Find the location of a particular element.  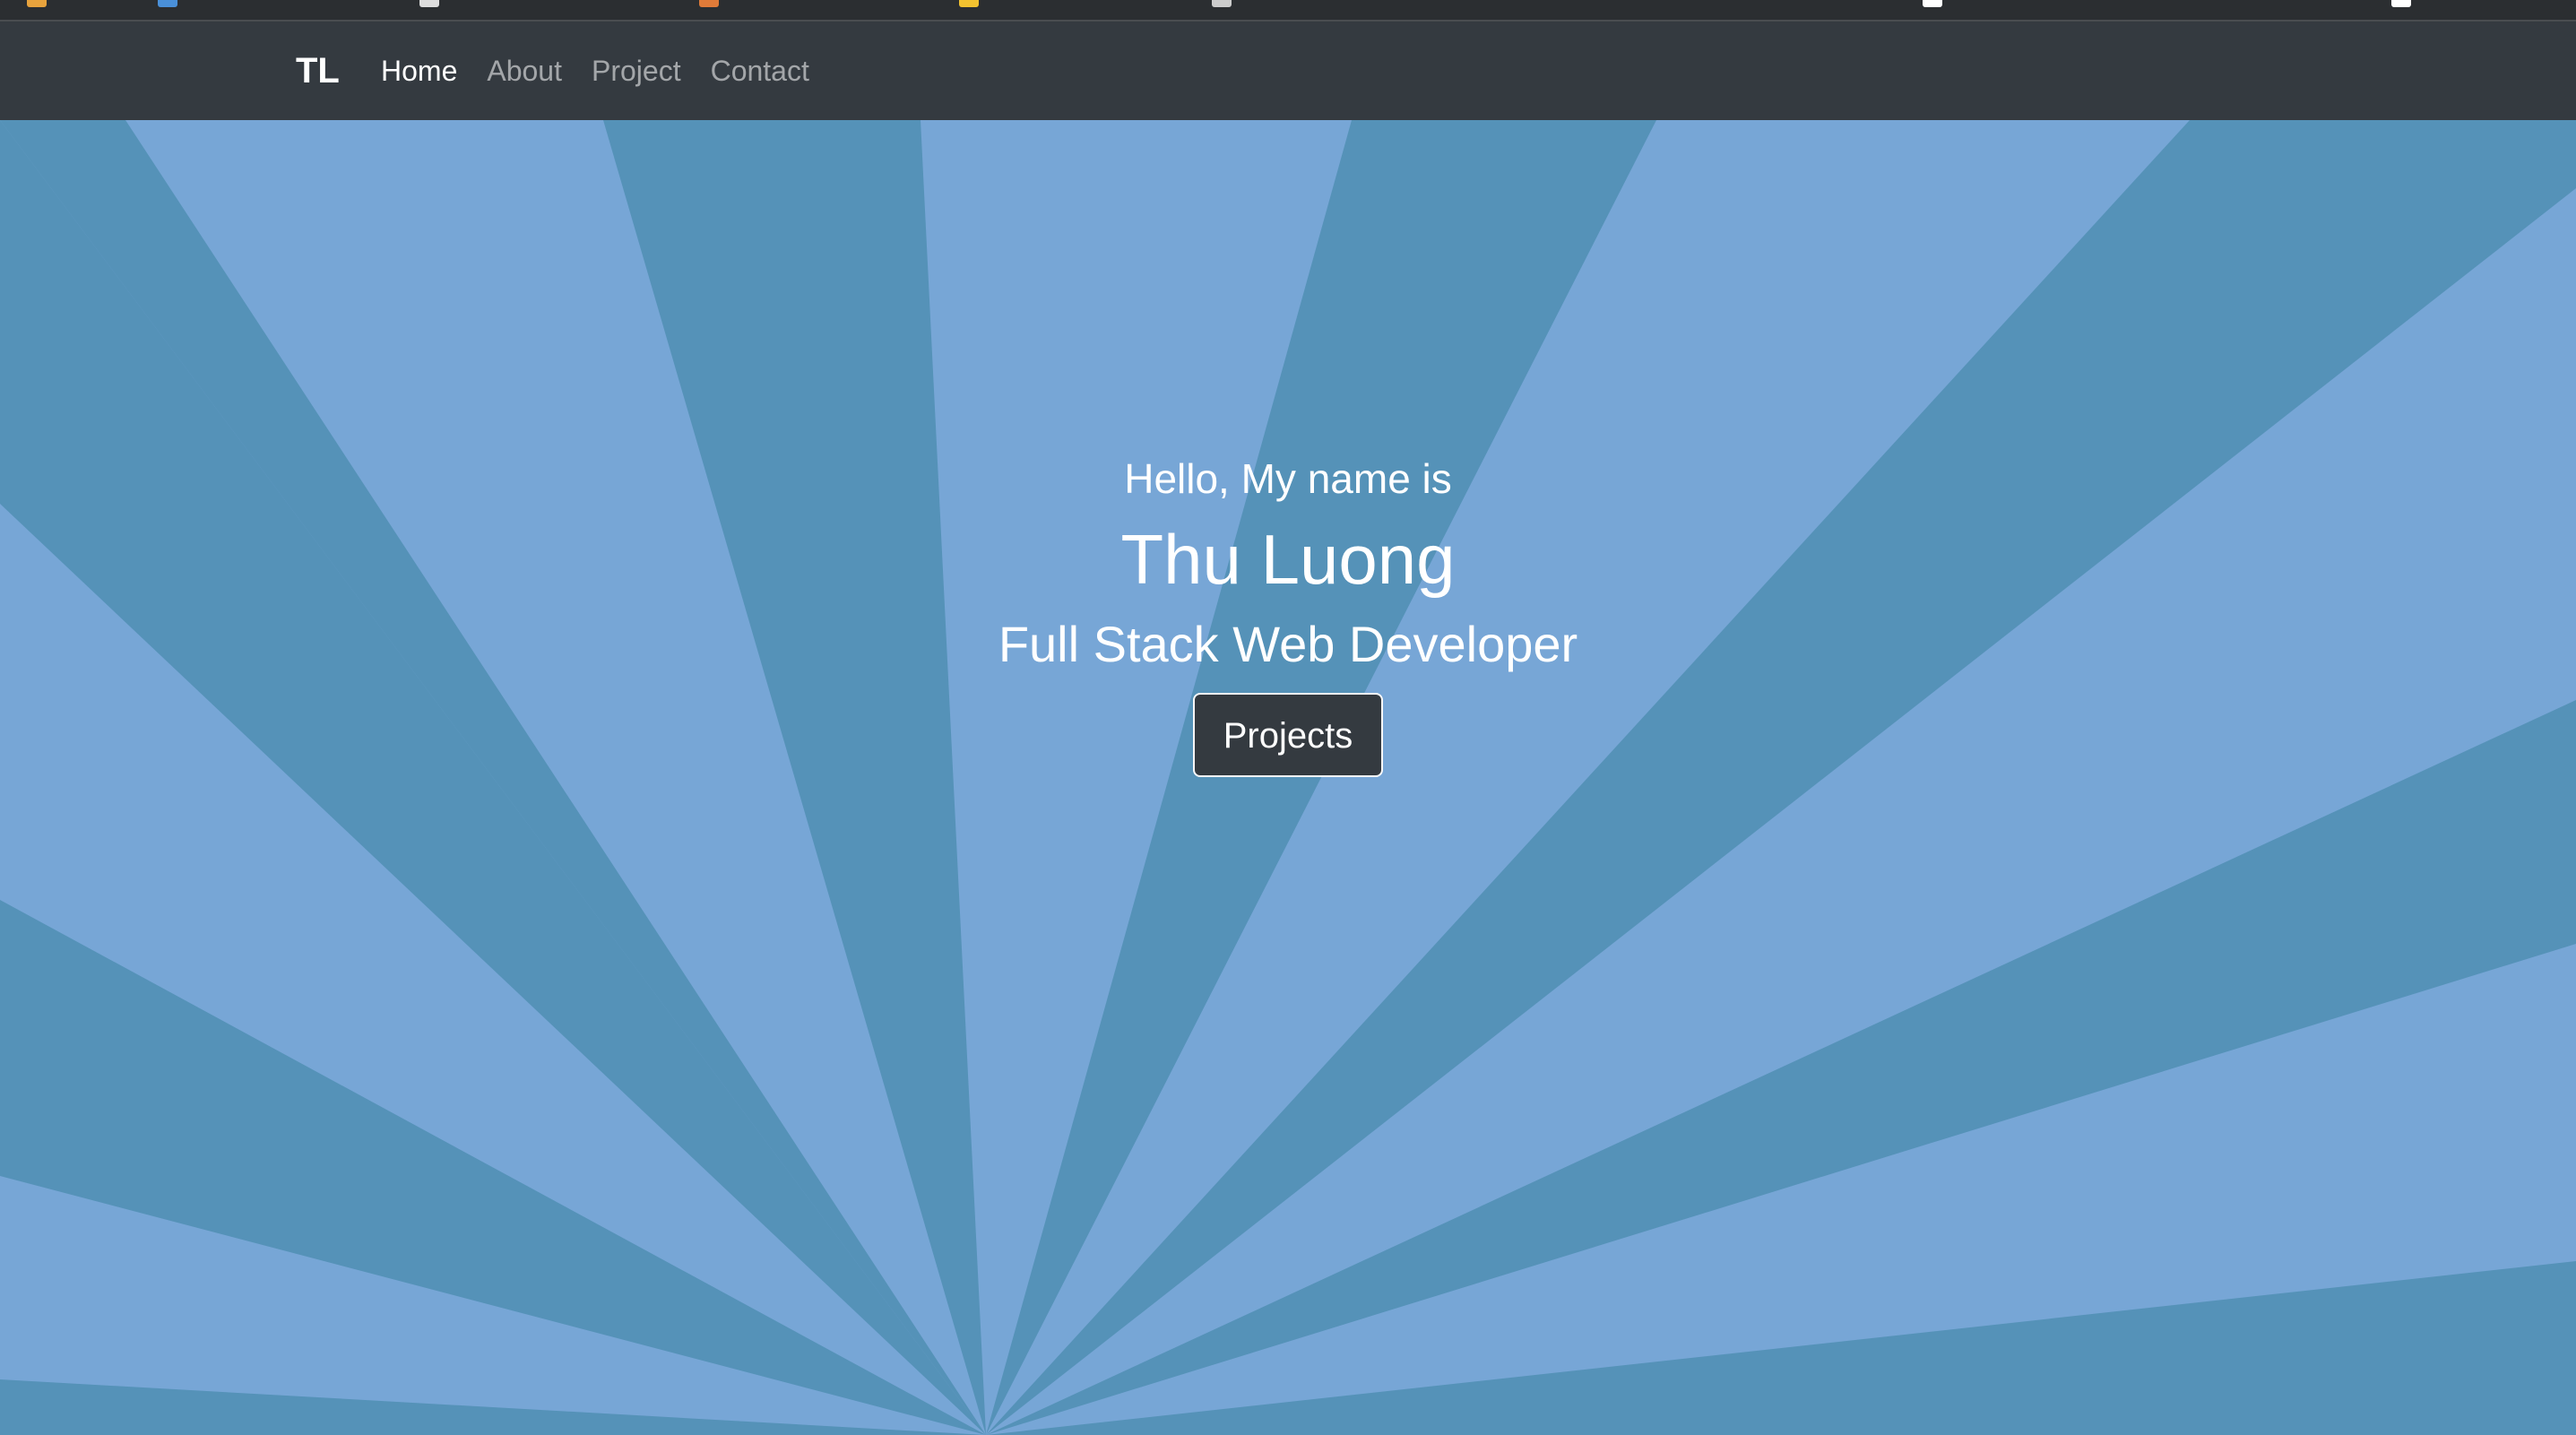

nav-link-contact: Contact is located at coordinates (760, 71).